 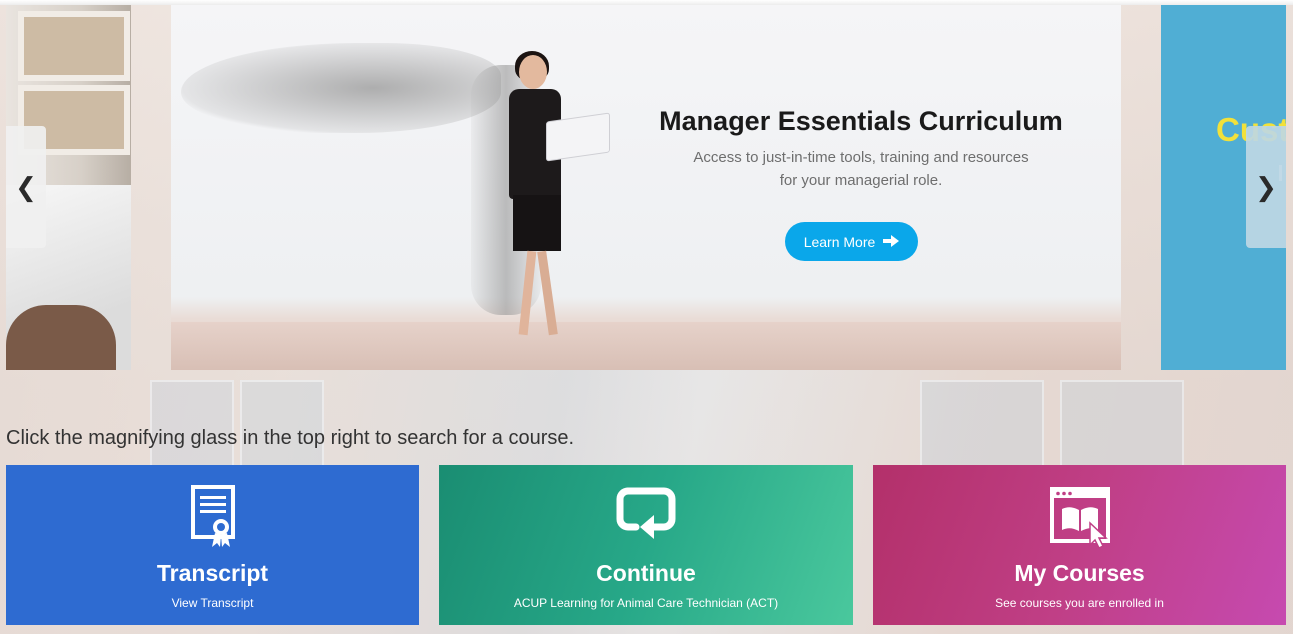 I want to click on carousel-next-button: ❯, so click(x=1266, y=187).